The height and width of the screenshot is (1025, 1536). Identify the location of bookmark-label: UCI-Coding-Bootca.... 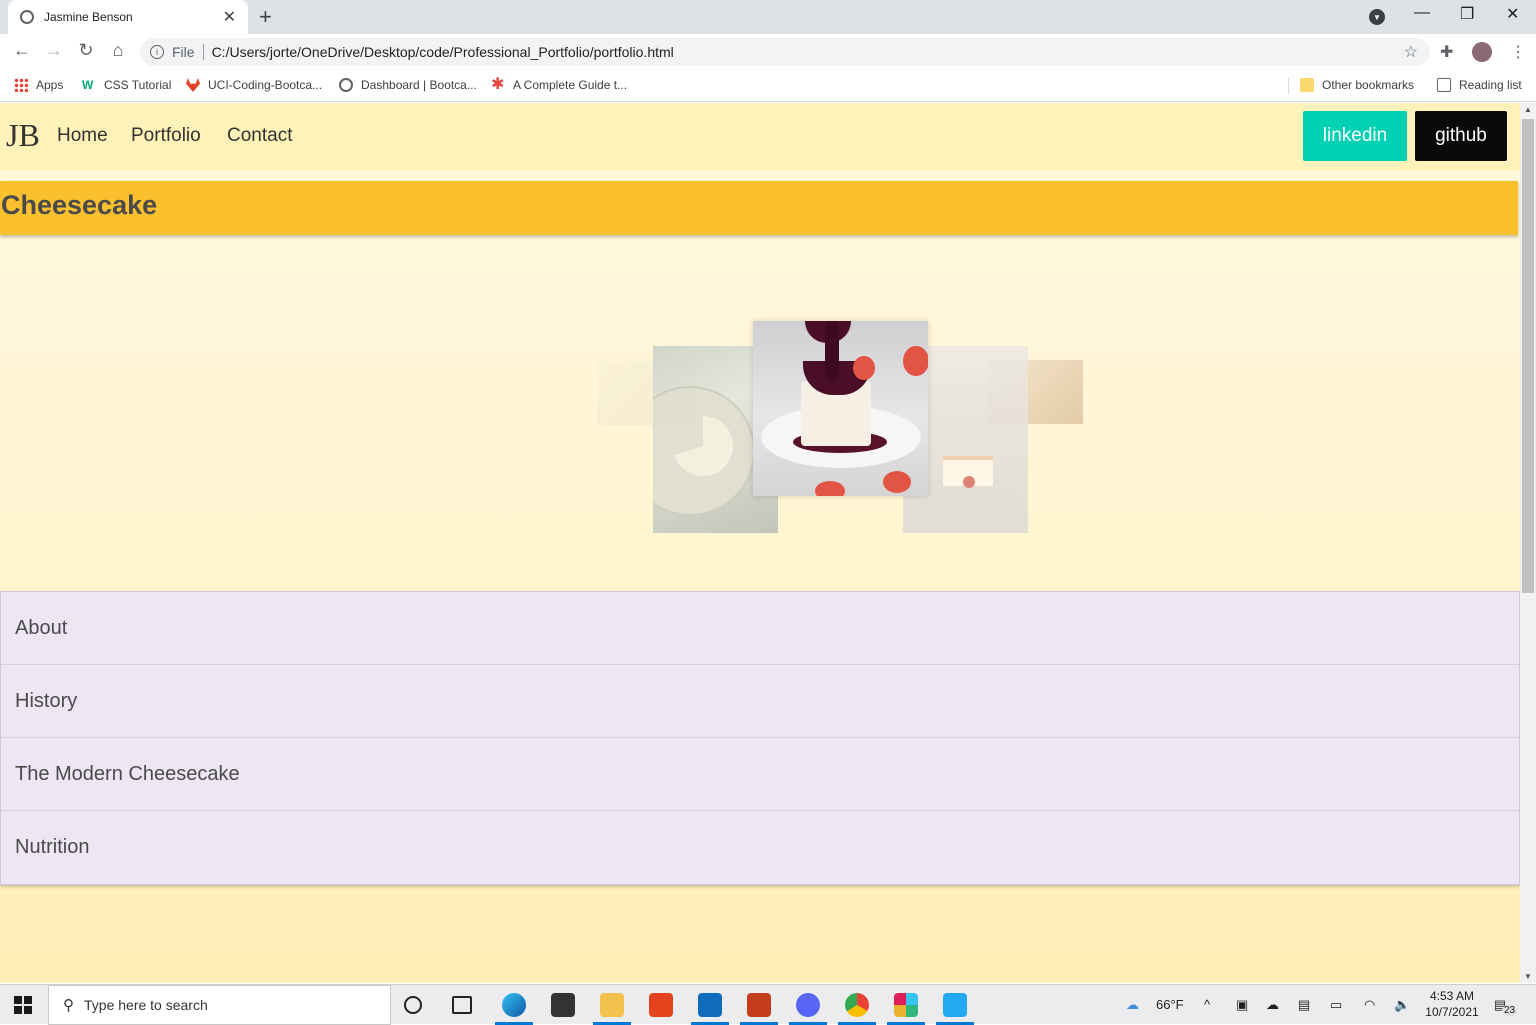
(265, 85).